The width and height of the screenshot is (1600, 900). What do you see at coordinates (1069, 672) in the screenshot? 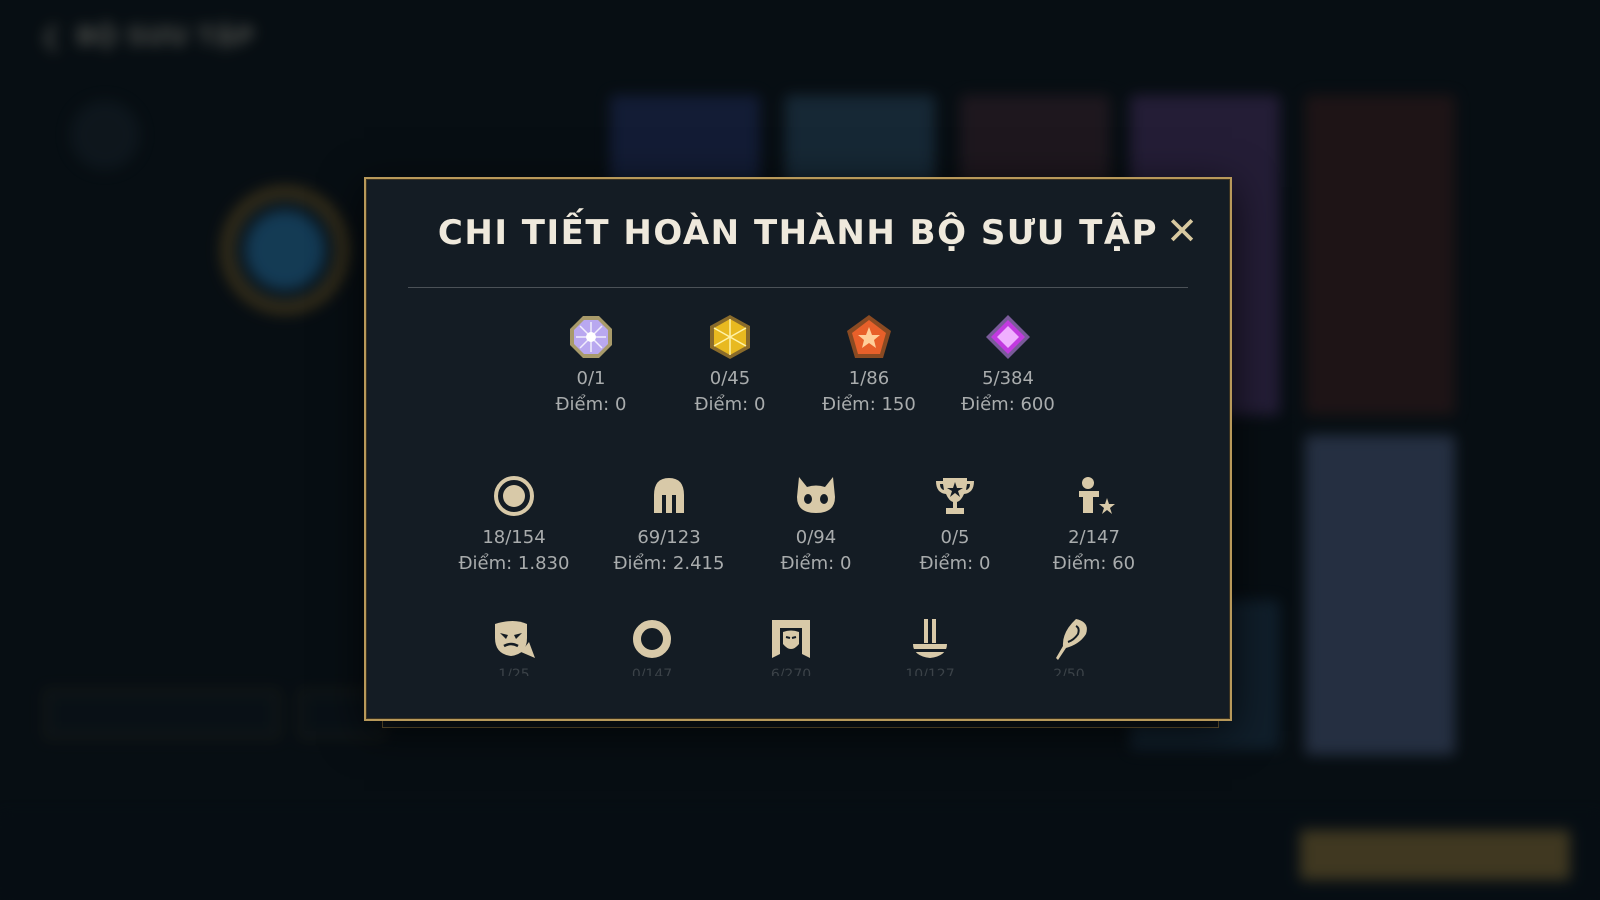
I see `item-count: 2/50` at bounding box center [1069, 672].